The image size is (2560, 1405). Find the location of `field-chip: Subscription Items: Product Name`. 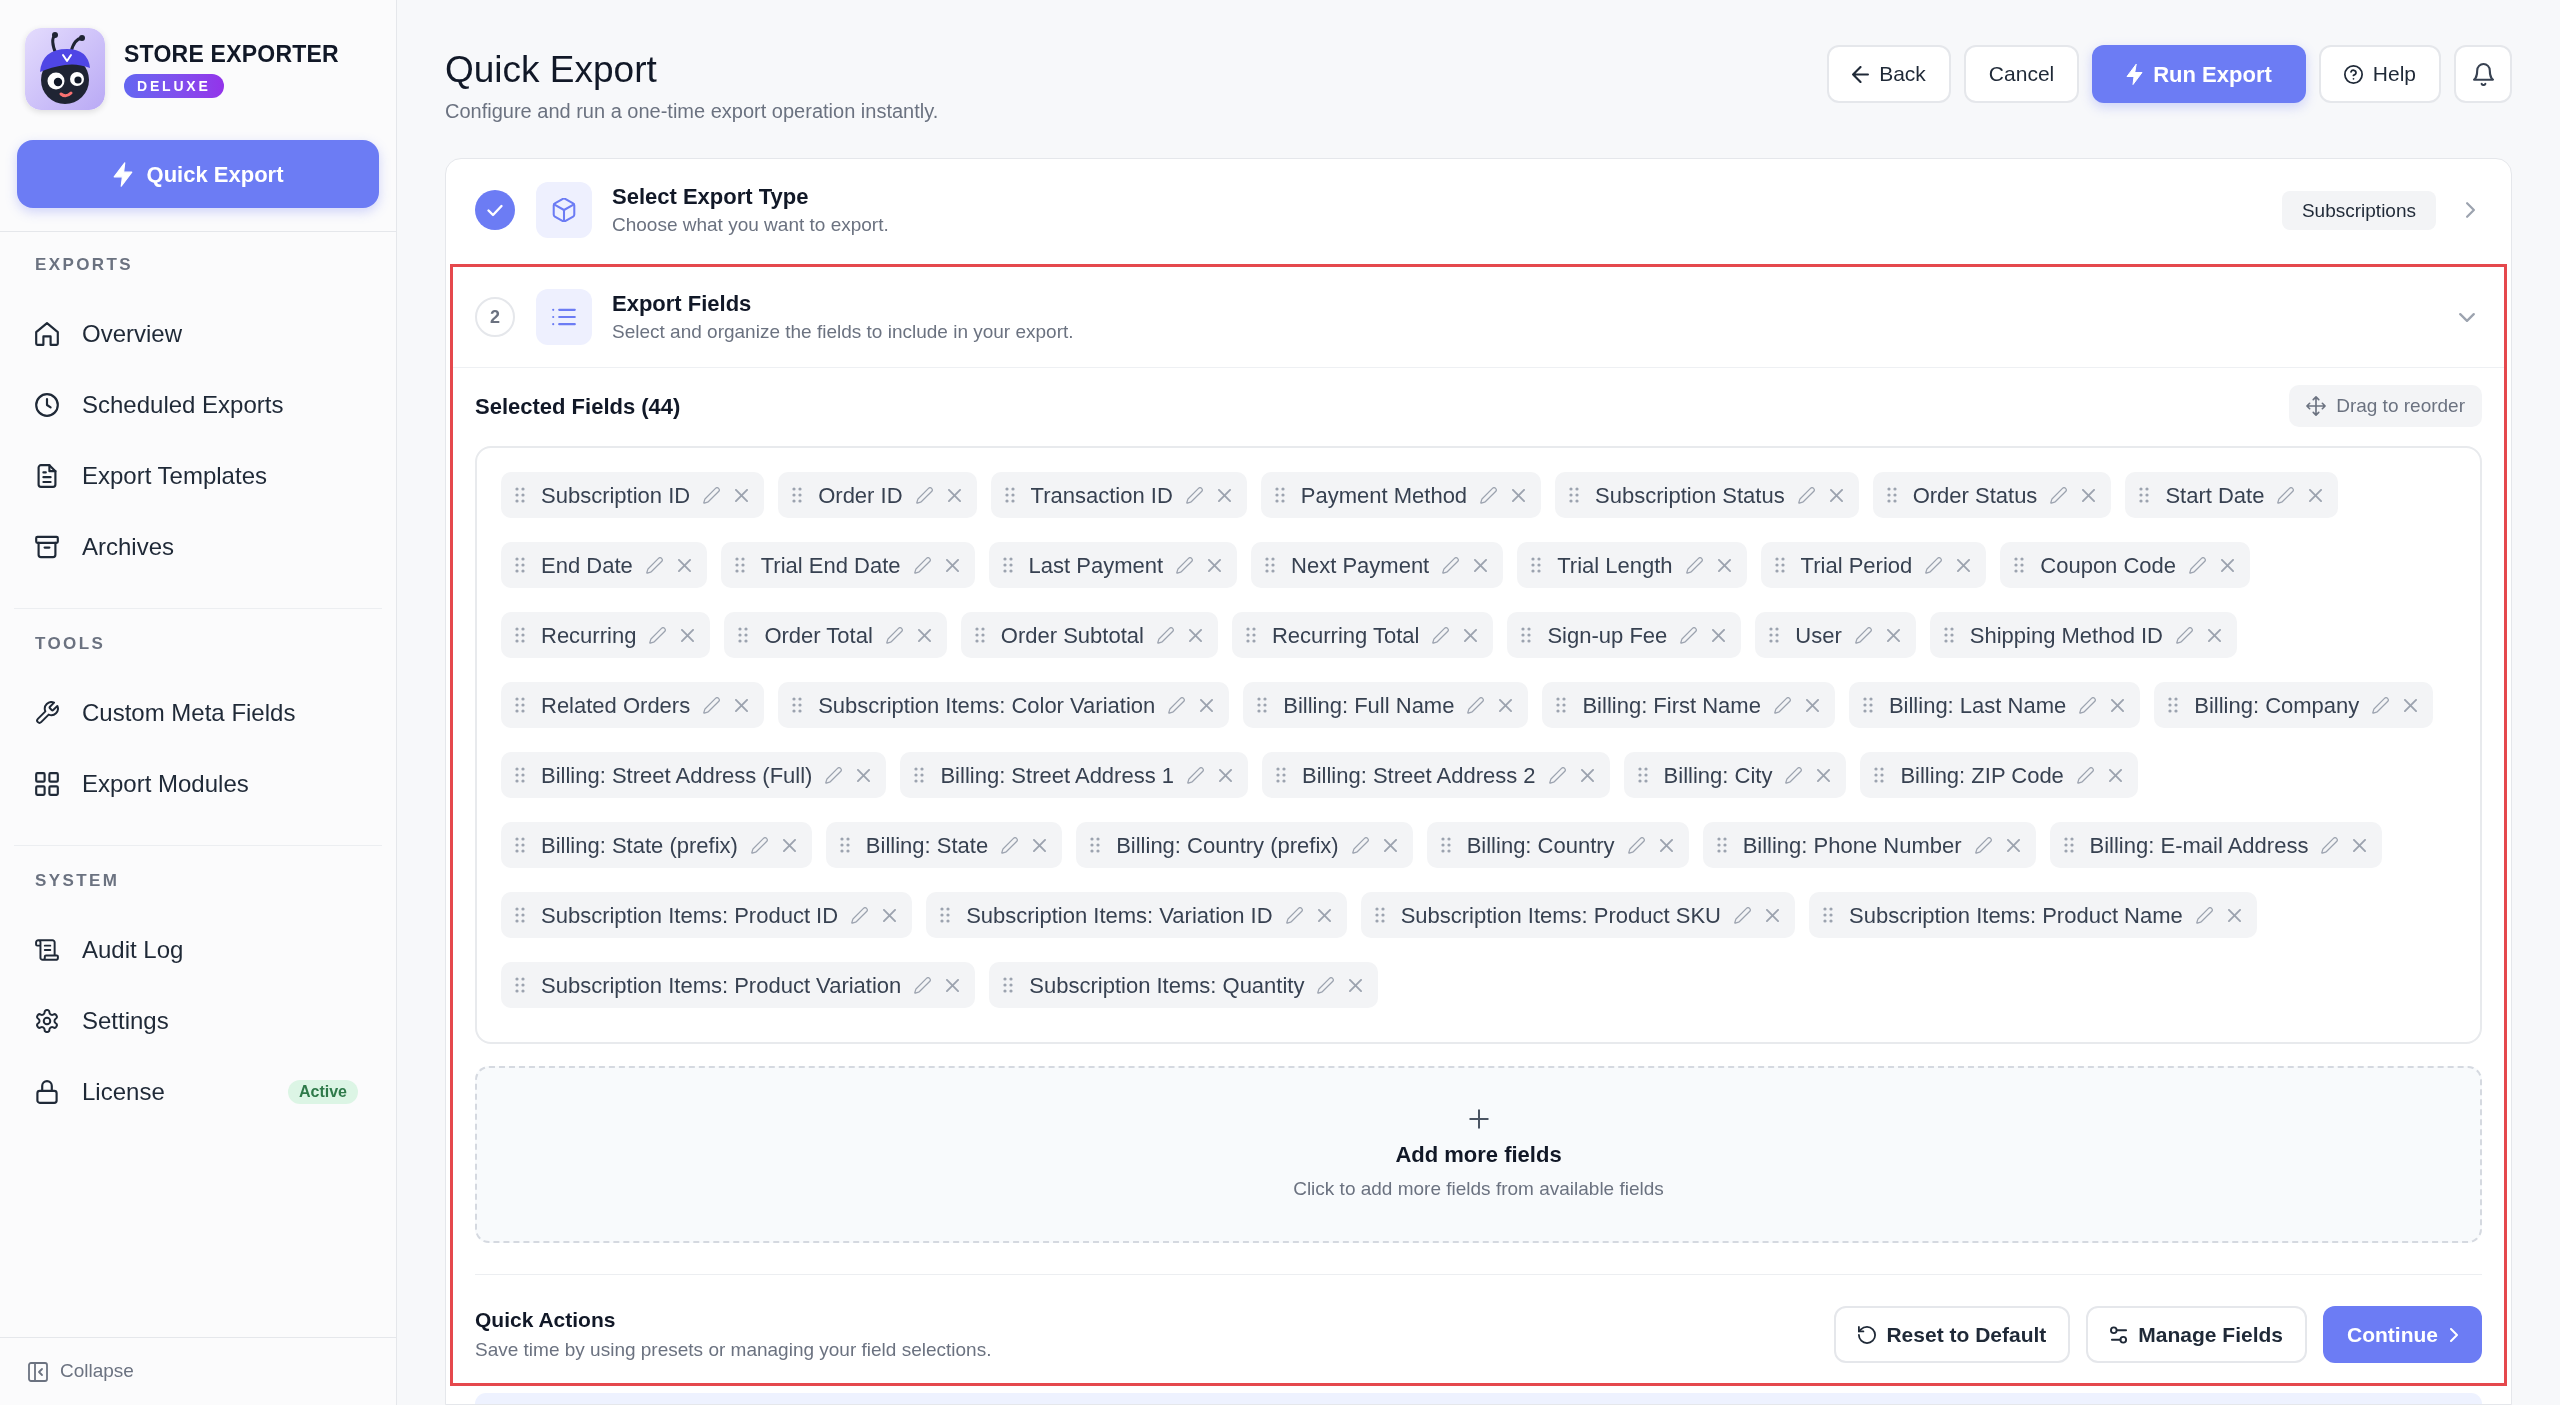

field-chip: Subscription Items: Product Name is located at coordinates (2033, 915).